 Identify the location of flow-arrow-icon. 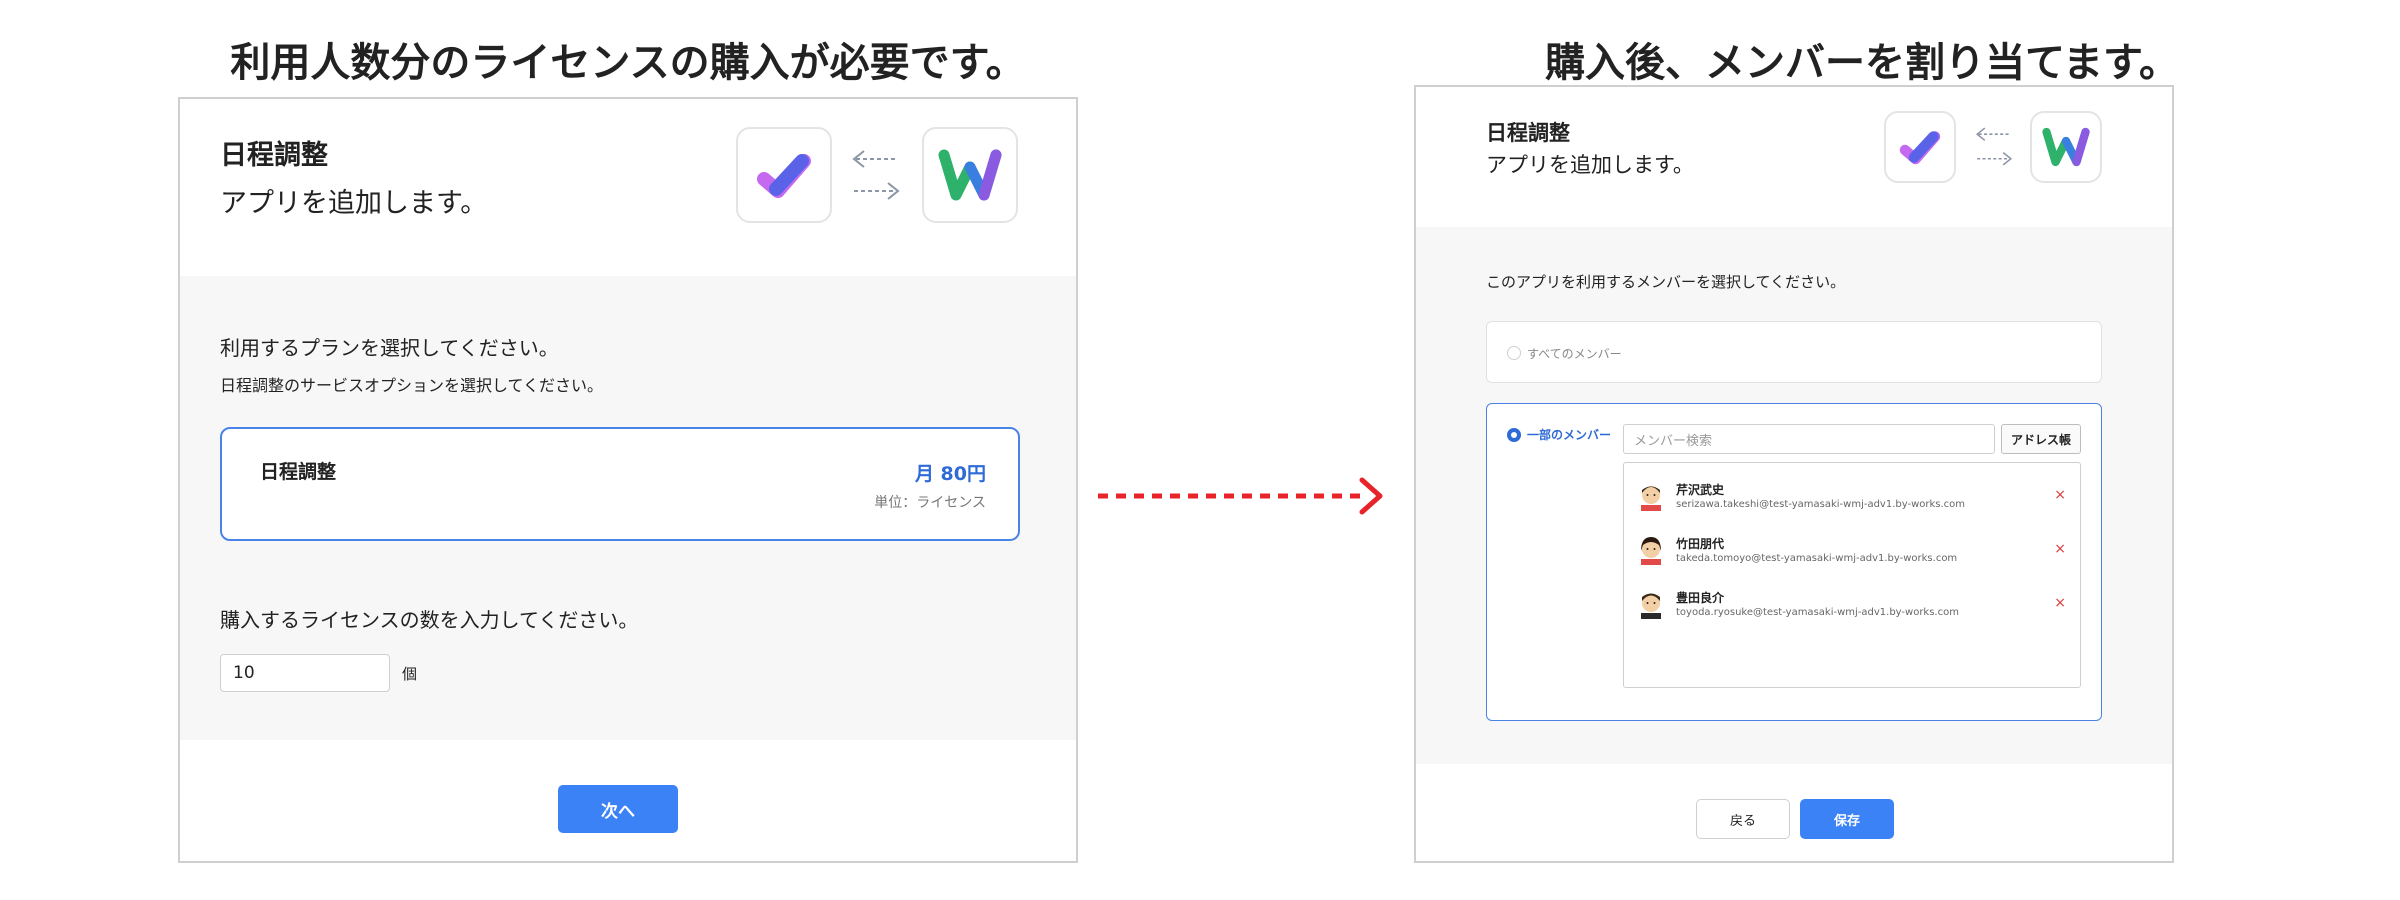
(1241, 496).